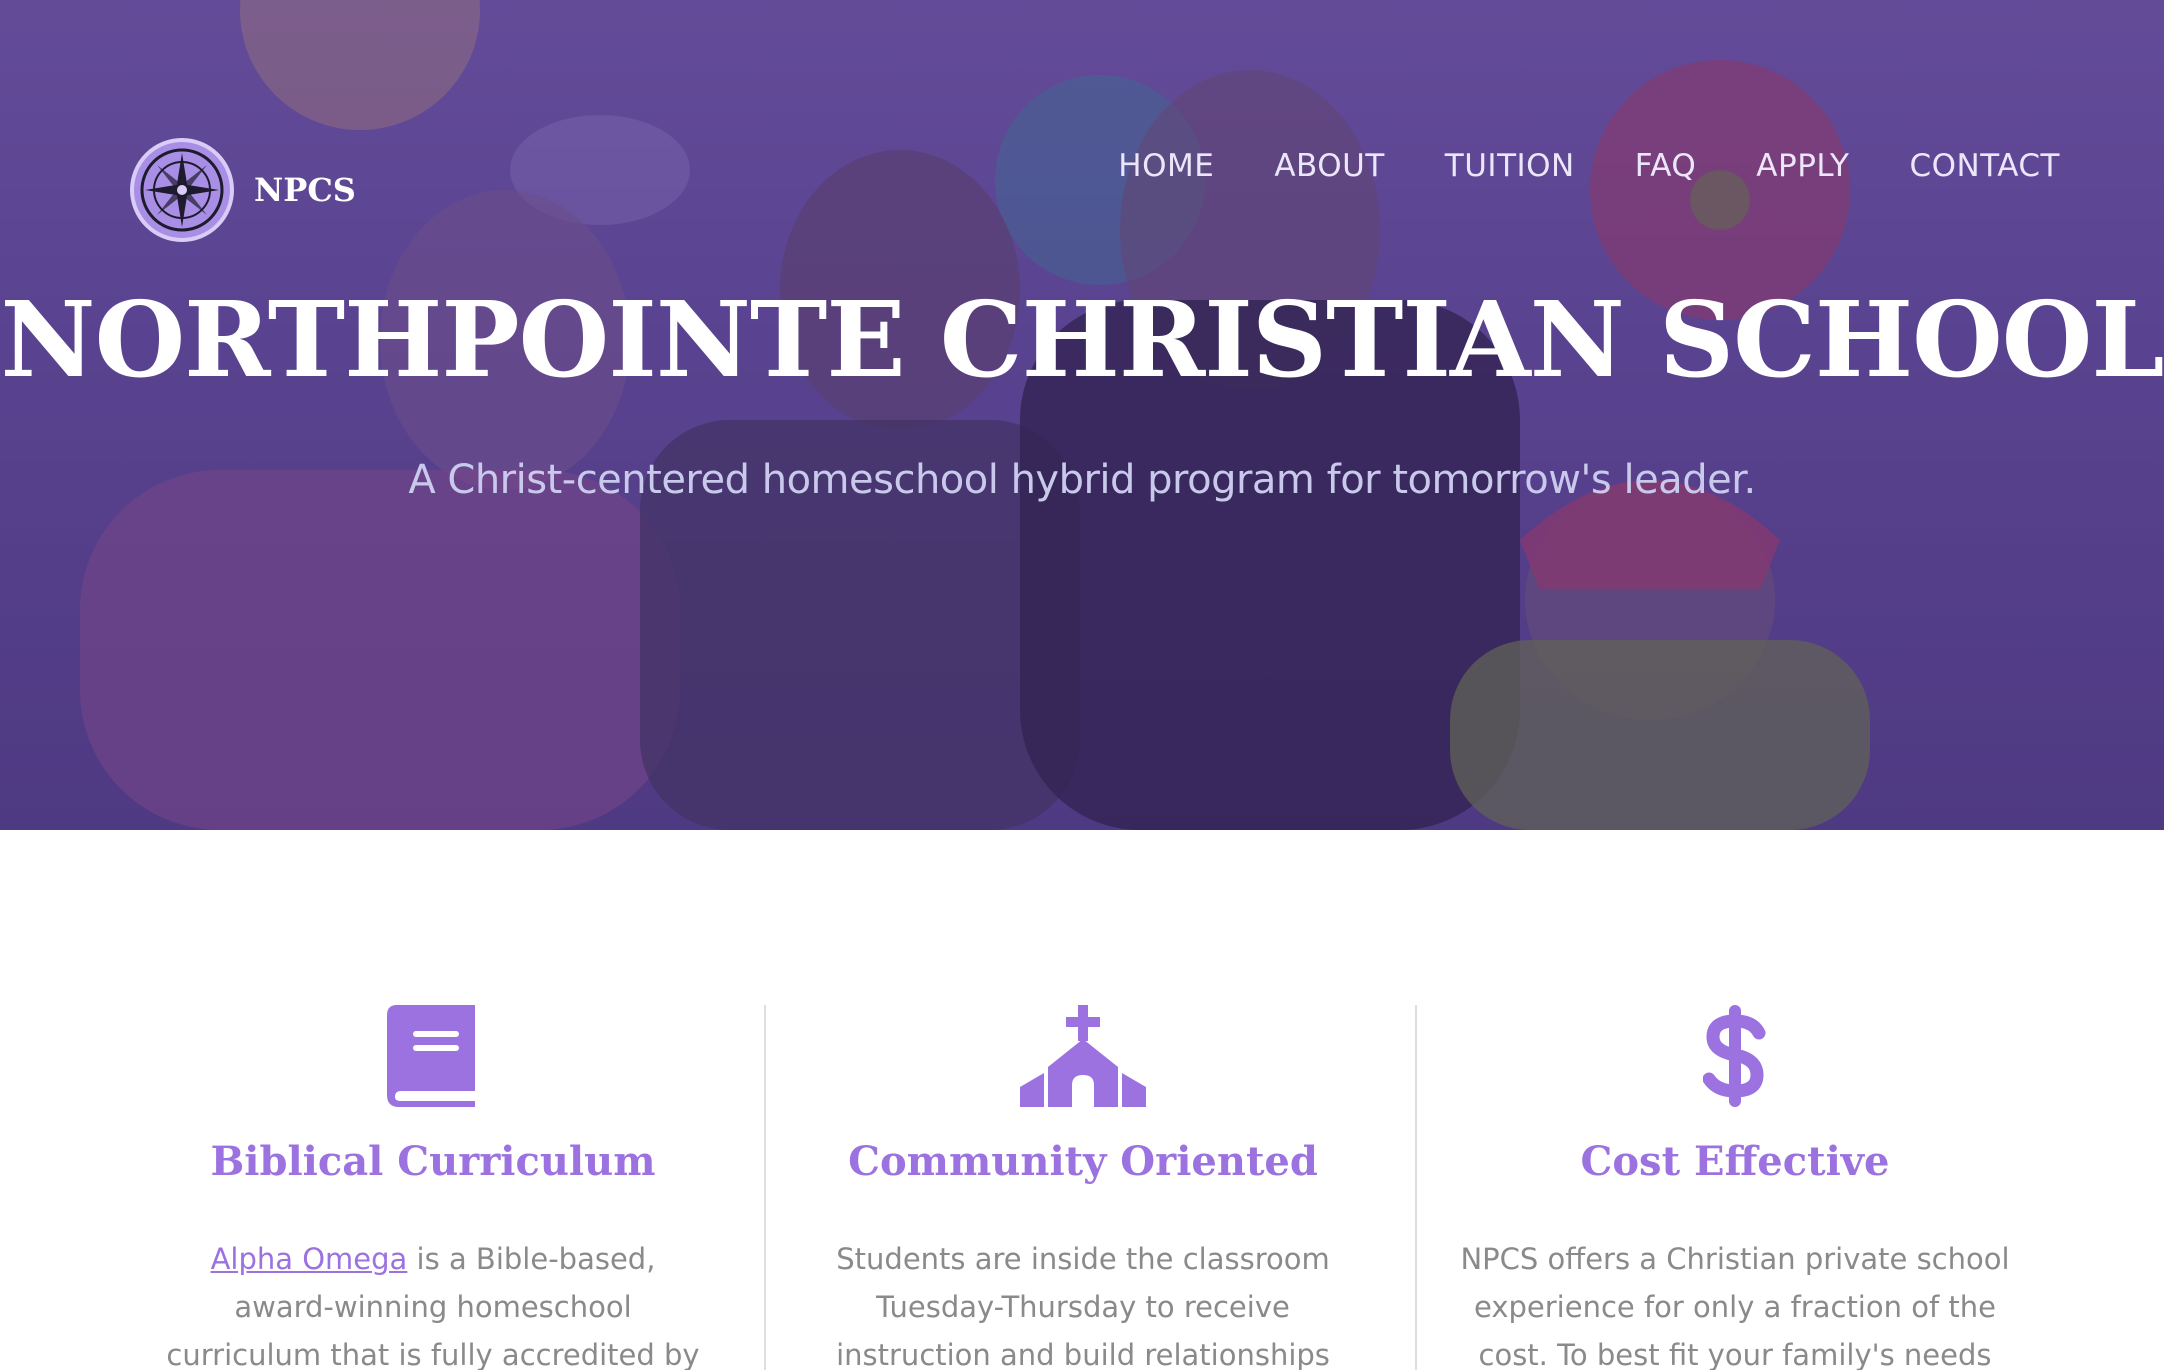 This screenshot has height=1370, width=2164. Describe the element at coordinates (243, 190) in the screenshot. I see `site-logo: NPCS` at that location.